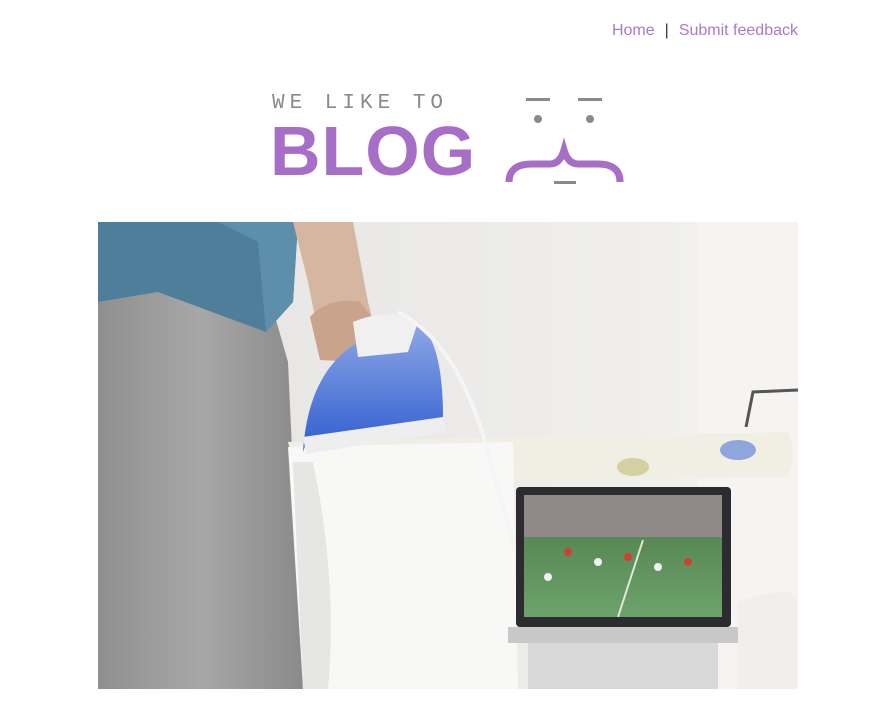 The image size is (880, 709). I want to click on submit-feedback-link: Submit feedback, so click(738, 31).